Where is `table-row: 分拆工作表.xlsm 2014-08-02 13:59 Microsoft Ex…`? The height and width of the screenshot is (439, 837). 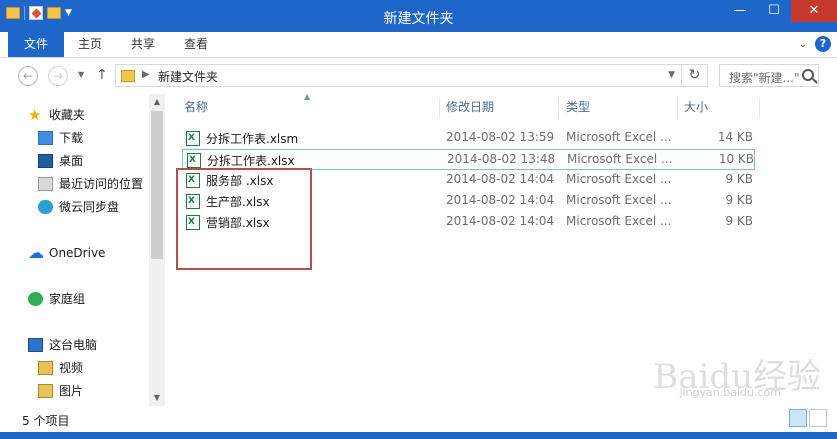 table-row: 分拆工作表.xlsm 2014-08-02 13:59 Microsoft Ex… is located at coordinates (468, 138).